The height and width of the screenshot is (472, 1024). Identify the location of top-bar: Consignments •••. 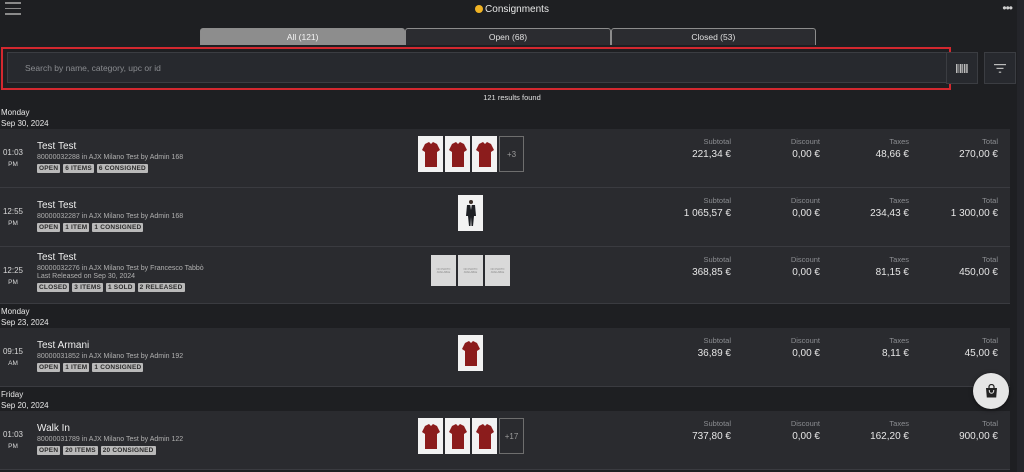
(512, 11).